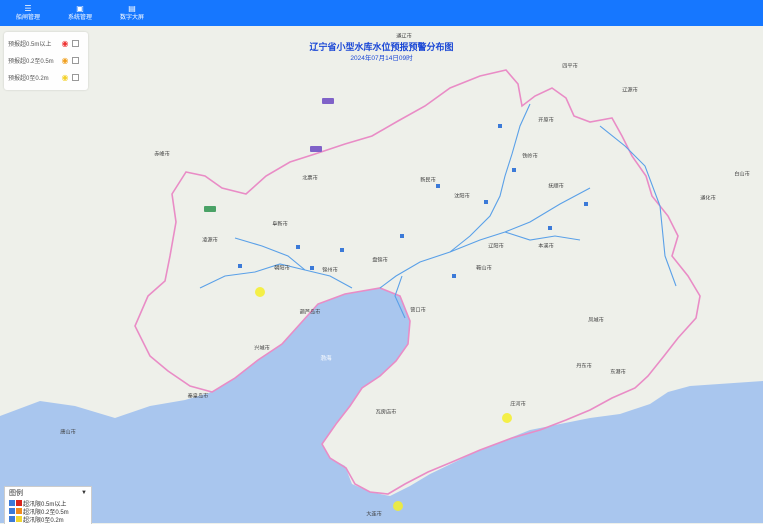 Image resolution: width=763 pixels, height=524 pixels. I want to click on place-label: 开原市, so click(546, 120).